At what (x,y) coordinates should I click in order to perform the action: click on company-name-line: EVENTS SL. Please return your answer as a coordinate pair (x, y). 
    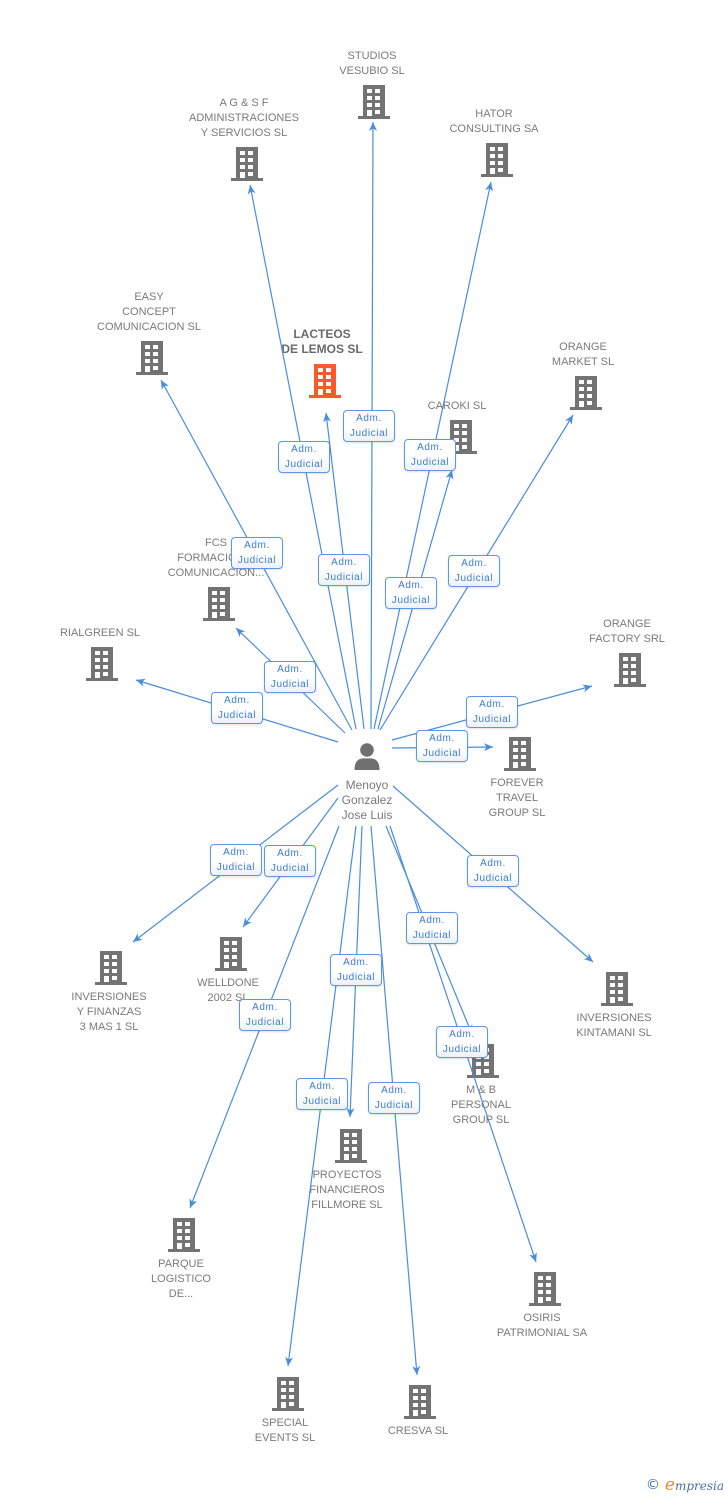
    Looking at the image, I should click on (285, 1438).